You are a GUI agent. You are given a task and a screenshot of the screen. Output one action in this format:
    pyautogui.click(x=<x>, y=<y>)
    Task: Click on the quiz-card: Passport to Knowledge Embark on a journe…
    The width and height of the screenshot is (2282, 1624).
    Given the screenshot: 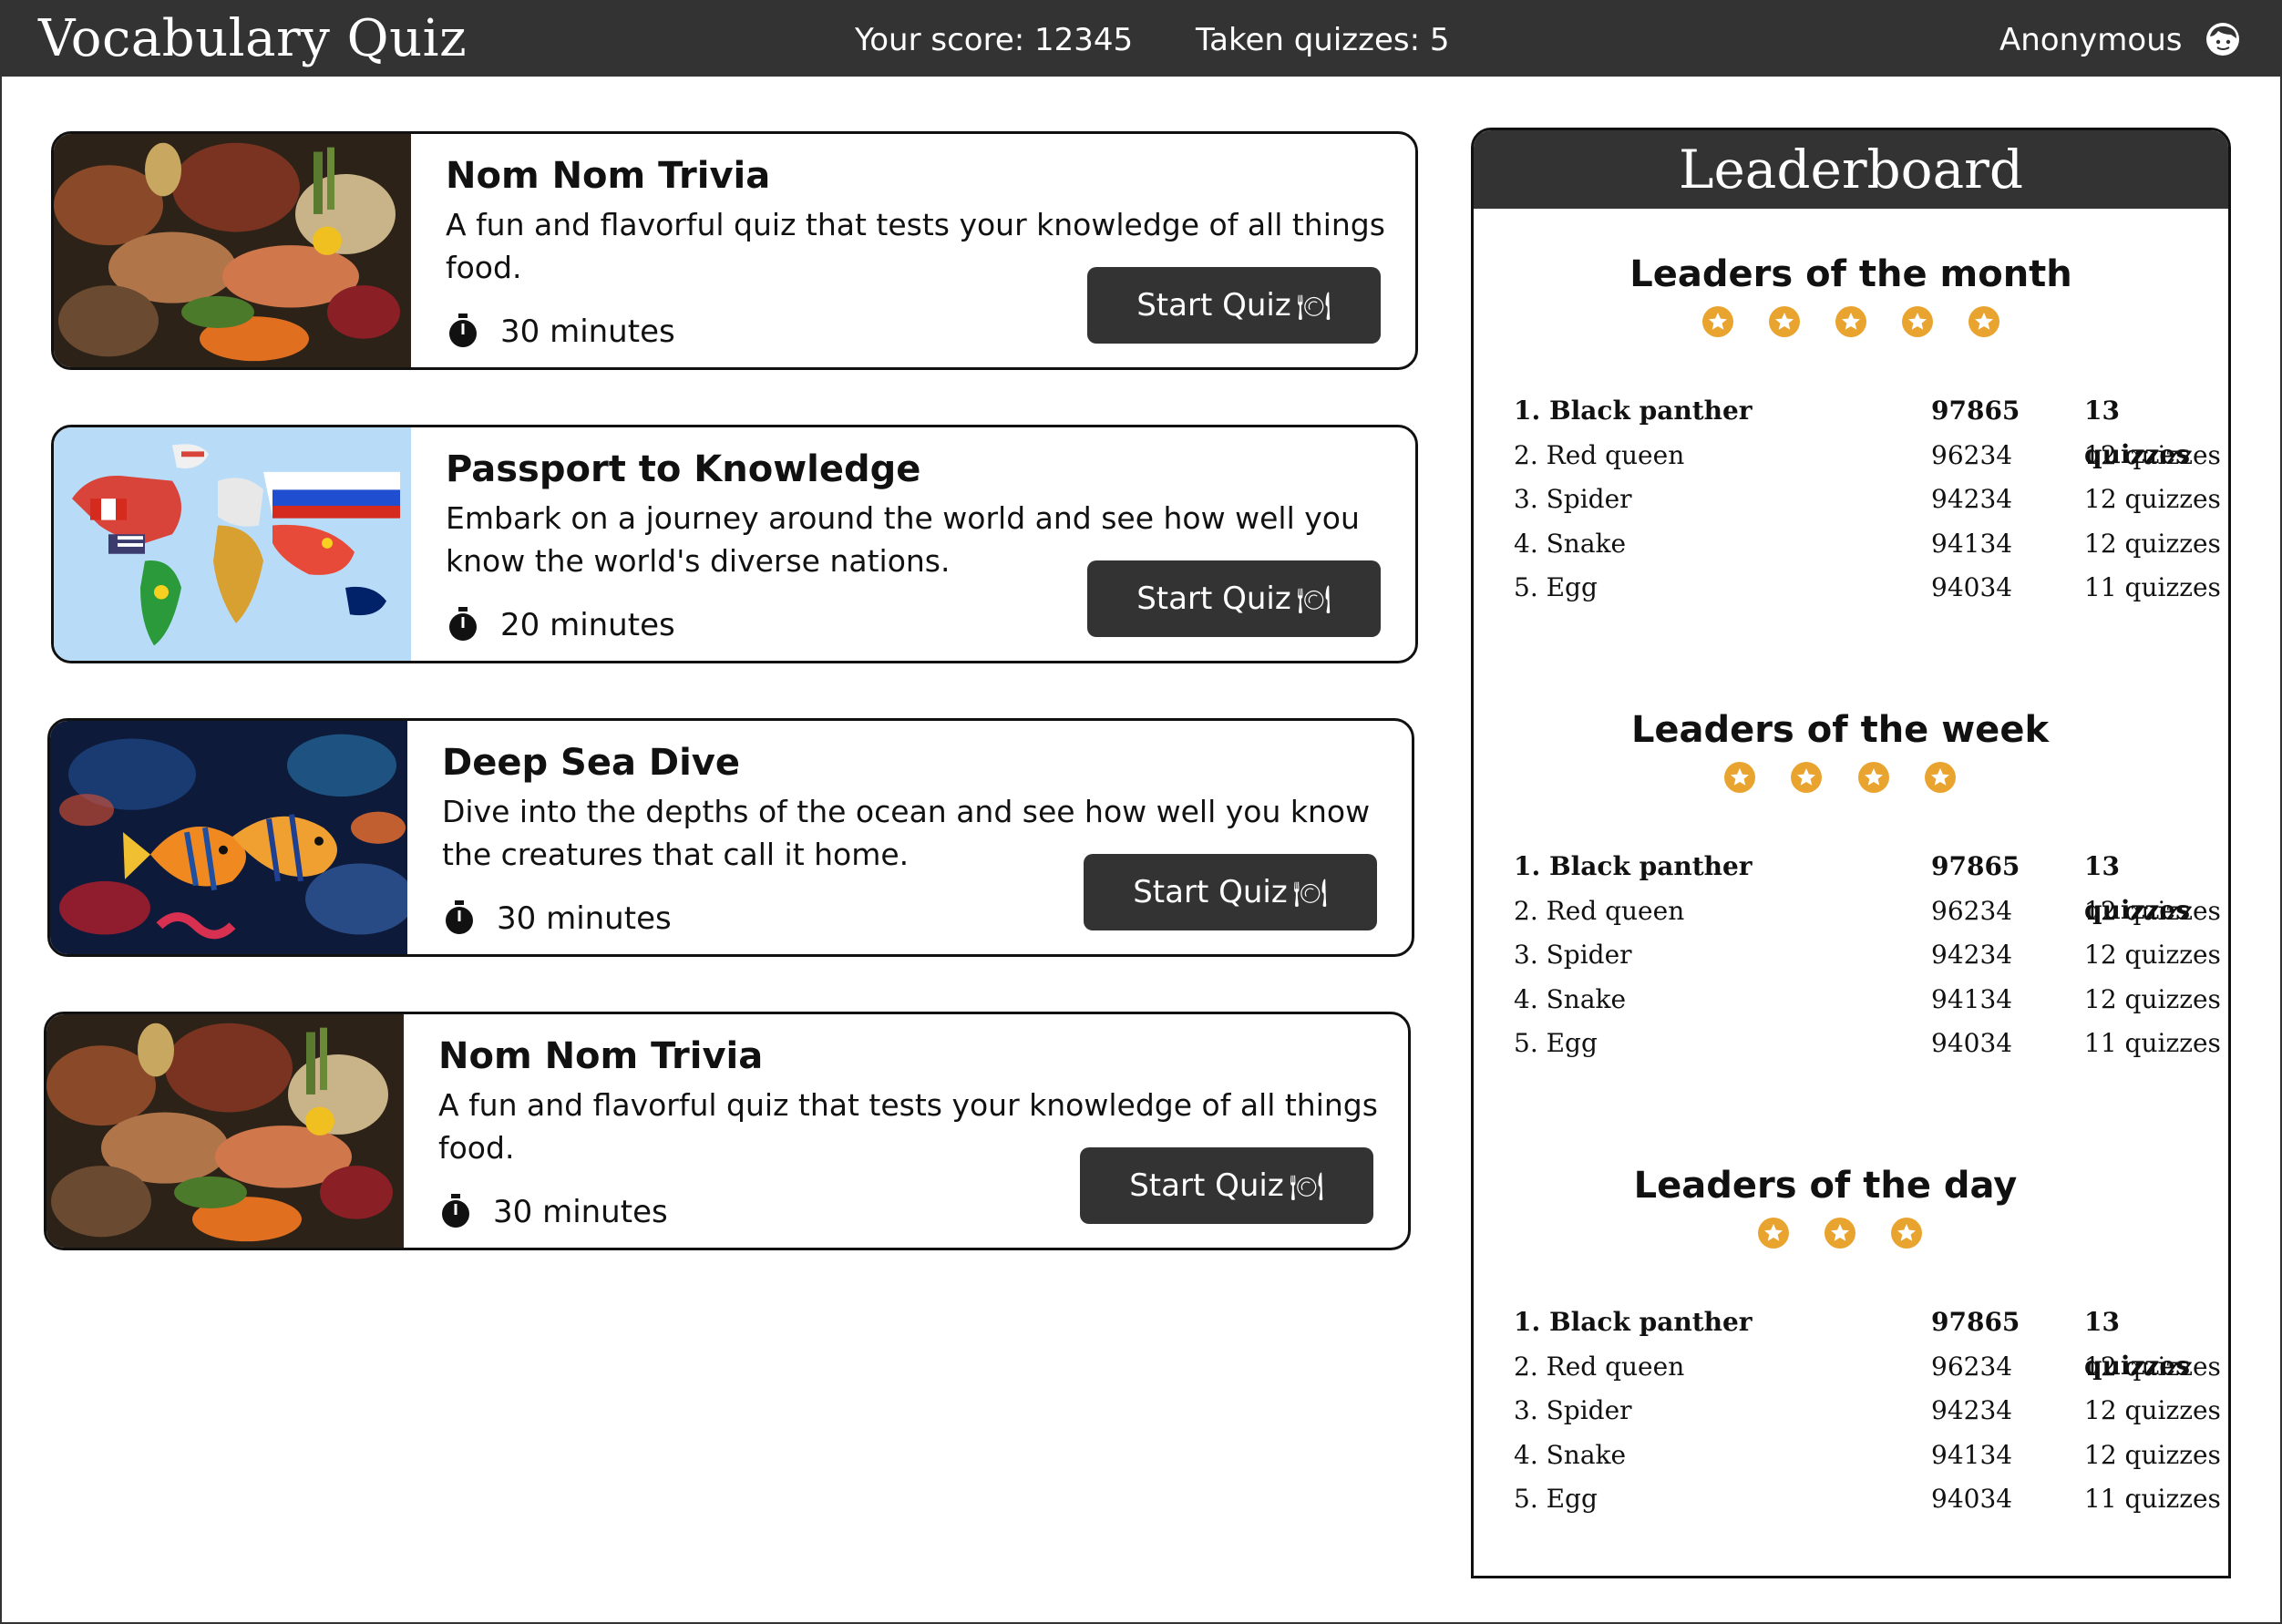 What is the action you would take?
    pyautogui.click(x=734, y=544)
    